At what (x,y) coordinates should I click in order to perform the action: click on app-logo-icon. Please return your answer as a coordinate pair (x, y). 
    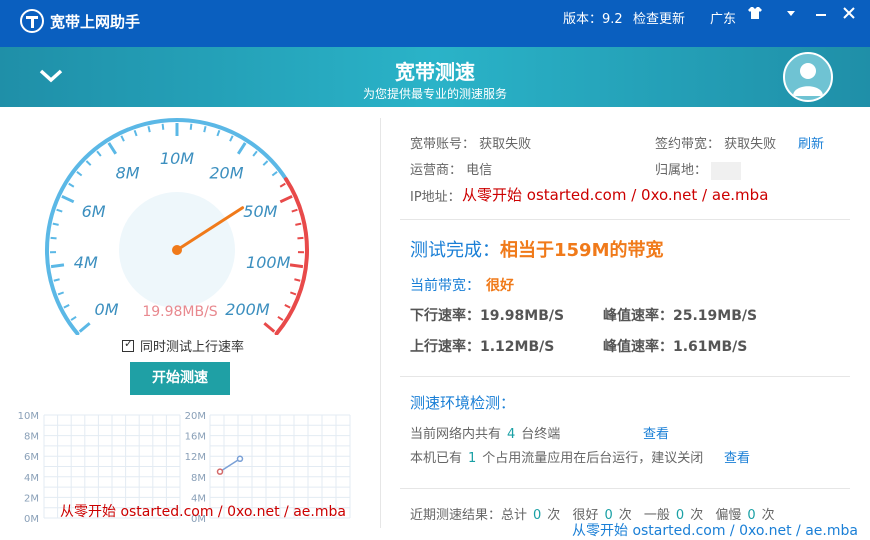
    Looking at the image, I should click on (32, 21).